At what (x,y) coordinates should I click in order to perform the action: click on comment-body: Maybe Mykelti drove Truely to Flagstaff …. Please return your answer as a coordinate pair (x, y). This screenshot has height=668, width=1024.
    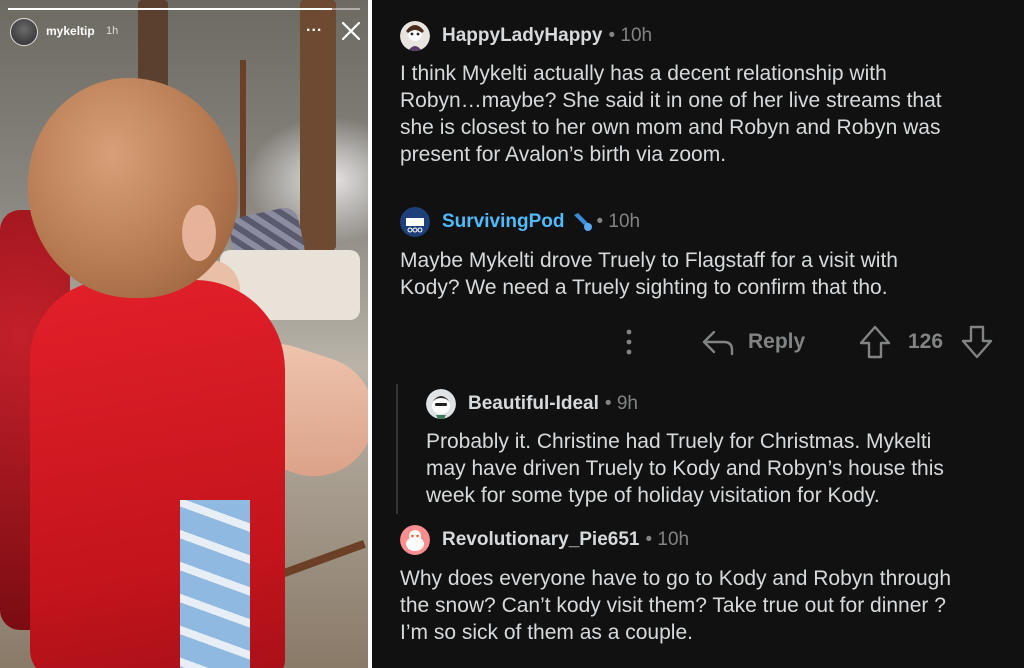
    Looking at the image, I should click on (649, 274).